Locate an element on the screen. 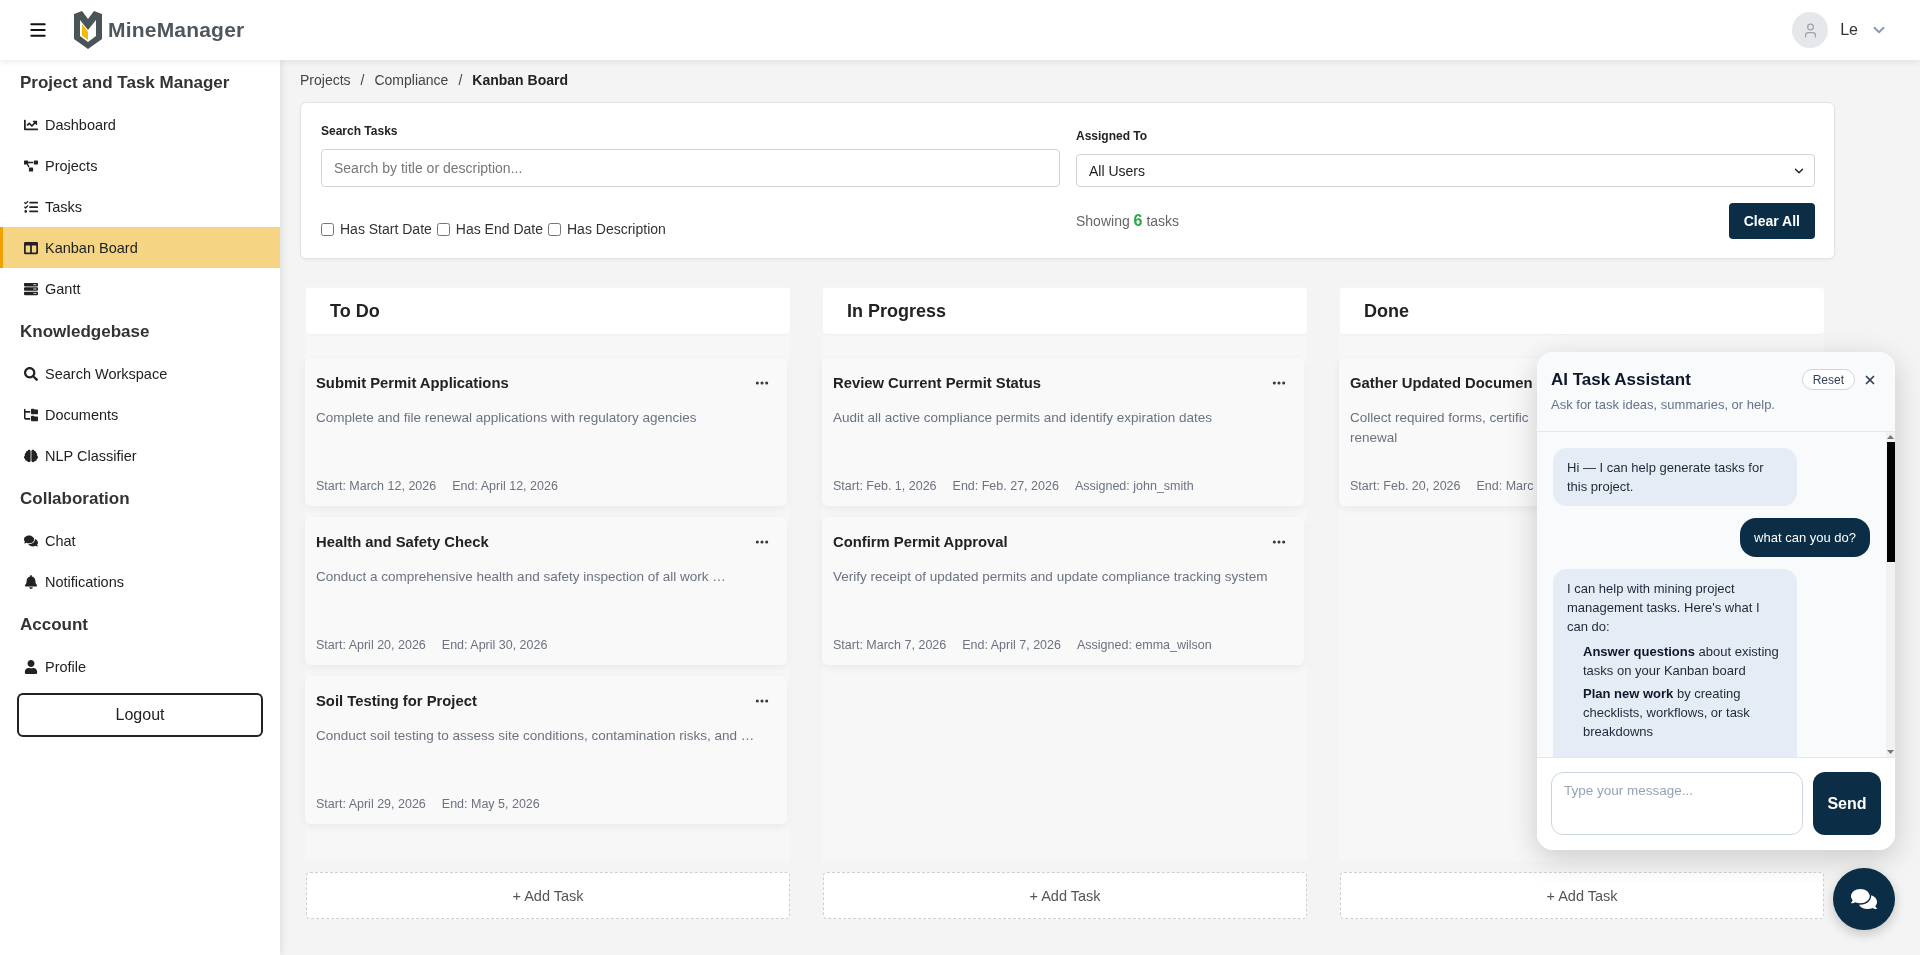 This screenshot has height=955, width=1920. task-card: Confirm Permit Approval Verify receipt of updated permits and update compliance tracking system Start: March 7, 2026 End: April 7, 2026 Assigned: emma_wilson is located at coordinates (1063, 591).